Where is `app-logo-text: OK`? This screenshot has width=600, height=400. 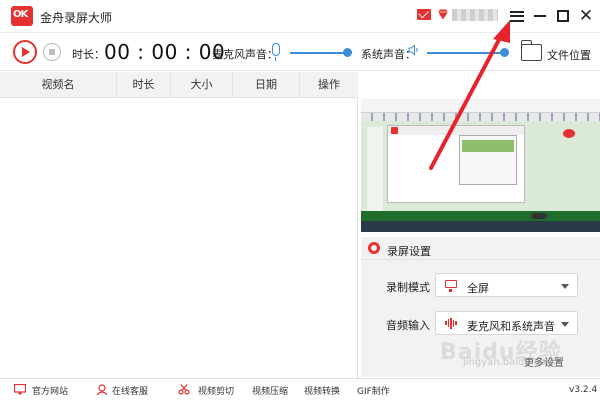 app-logo-text: OK is located at coordinates (20, 14).